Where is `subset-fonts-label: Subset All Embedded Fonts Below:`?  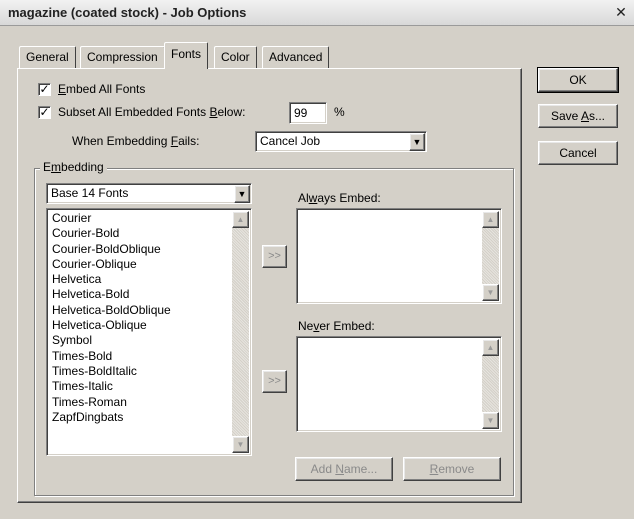
subset-fonts-label: Subset All Embedded Fonts Below: is located at coordinates (152, 112).